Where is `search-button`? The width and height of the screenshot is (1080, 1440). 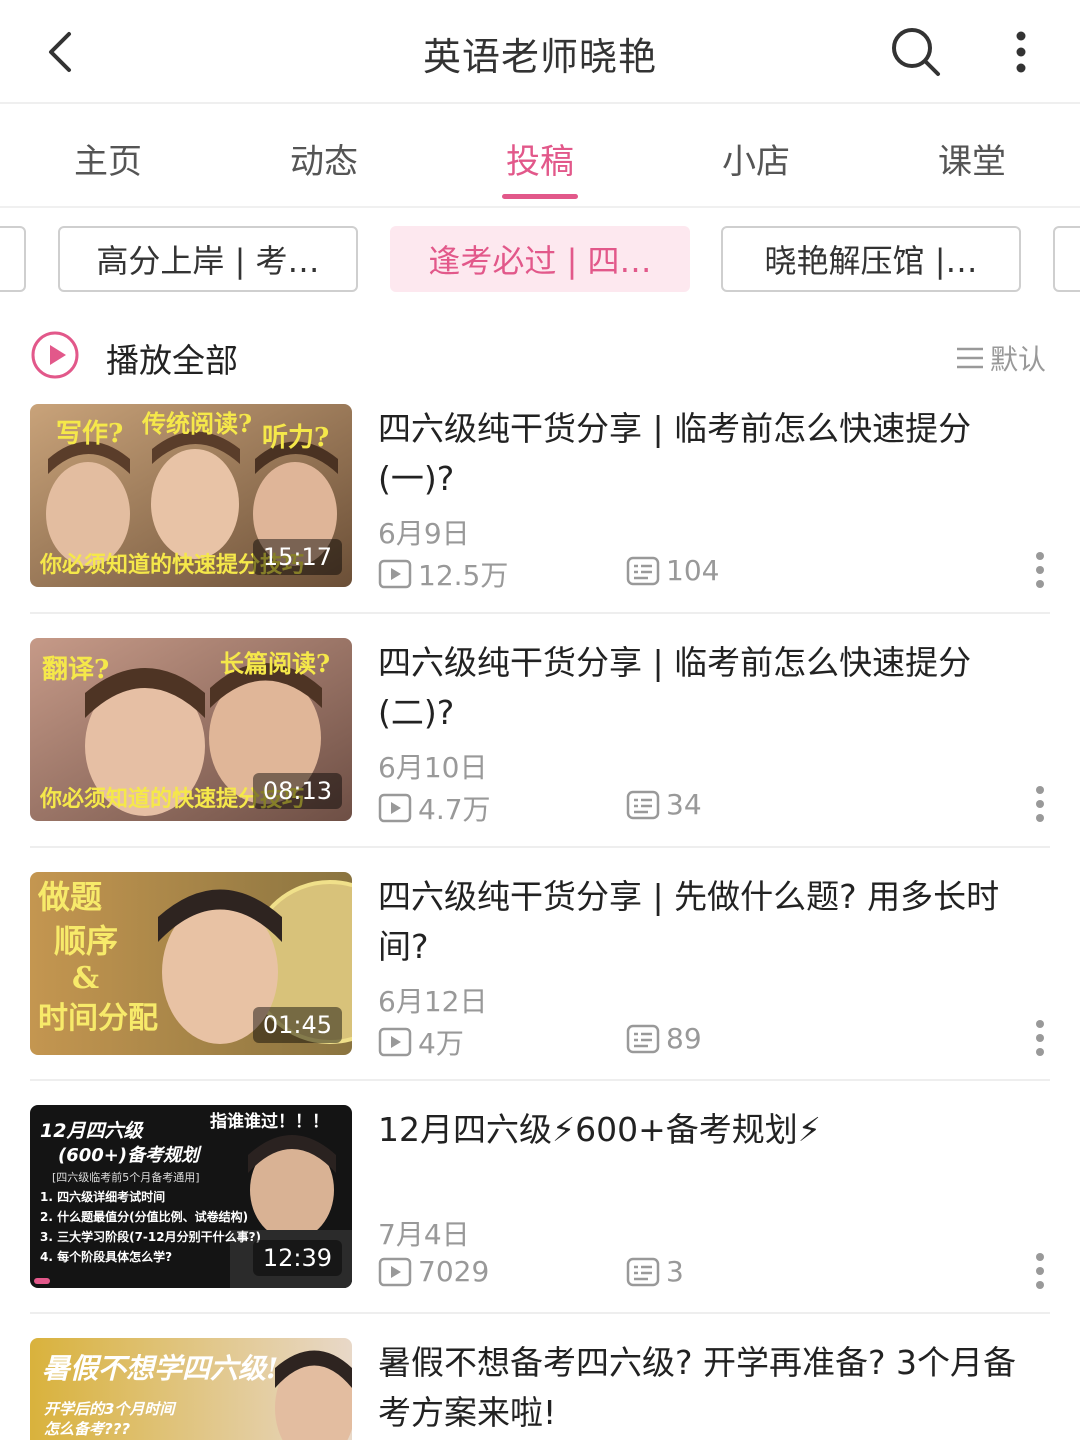 search-button is located at coordinates (916, 52).